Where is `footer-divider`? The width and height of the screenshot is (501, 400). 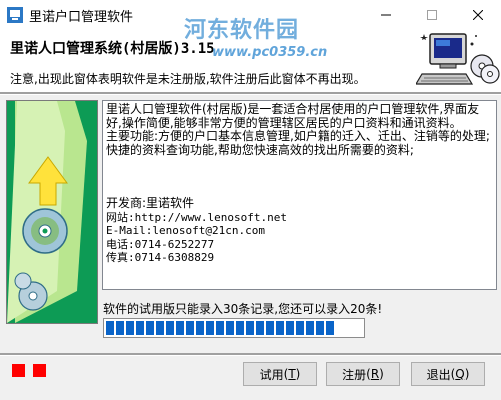 footer-divider is located at coordinates (250, 354).